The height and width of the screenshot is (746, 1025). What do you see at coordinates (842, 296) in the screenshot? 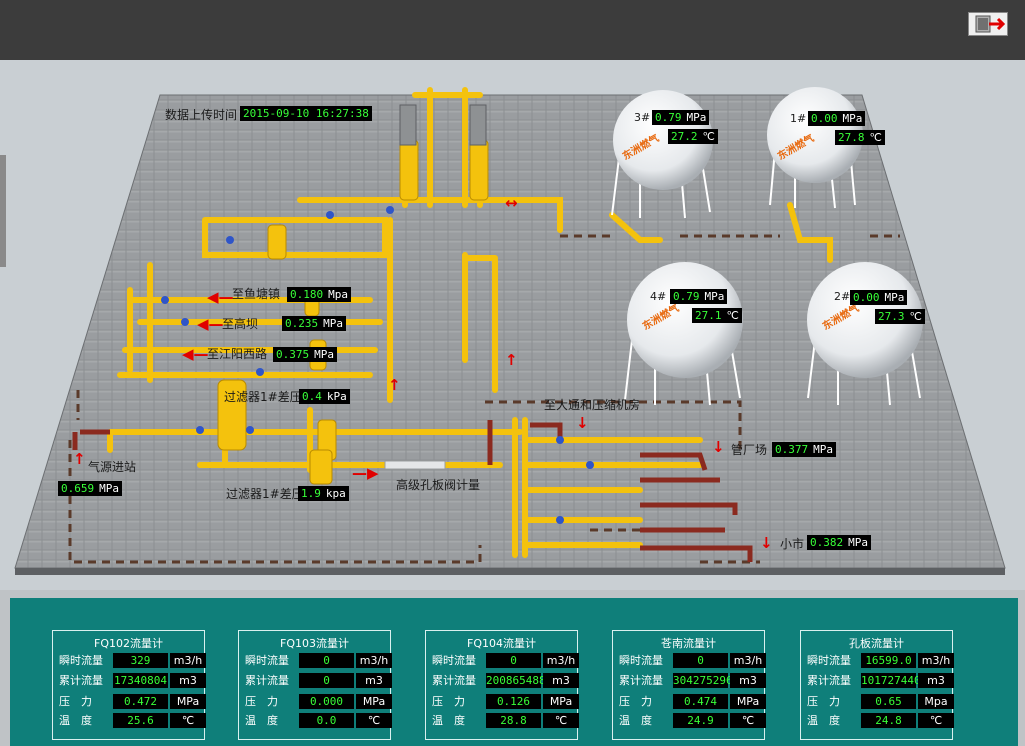
I see `tank-2-id: 2#` at bounding box center [842, 296].